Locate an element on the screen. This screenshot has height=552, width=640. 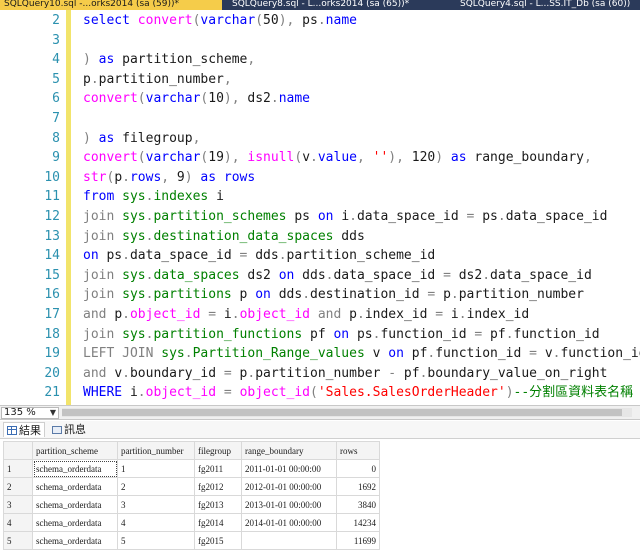
code-token: p is located at coordinates (118, 177).